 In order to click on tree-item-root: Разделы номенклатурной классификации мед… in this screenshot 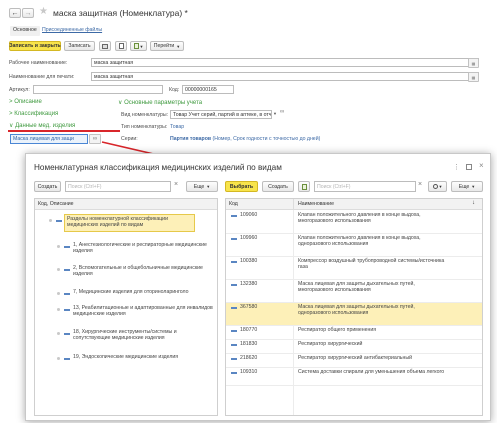, I will do `click(126, 224)`.